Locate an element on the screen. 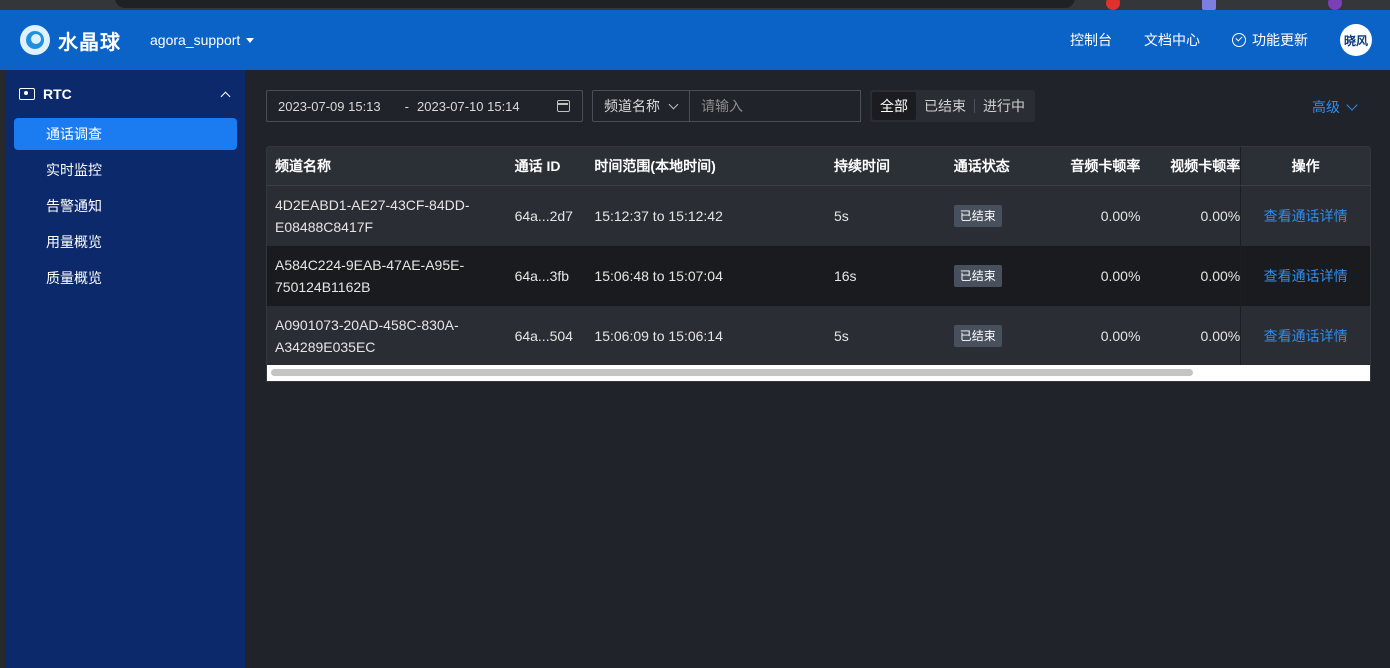 This screenshot has height=668, width=1390. badge-check-icon is located at coordinates (1239, 40).